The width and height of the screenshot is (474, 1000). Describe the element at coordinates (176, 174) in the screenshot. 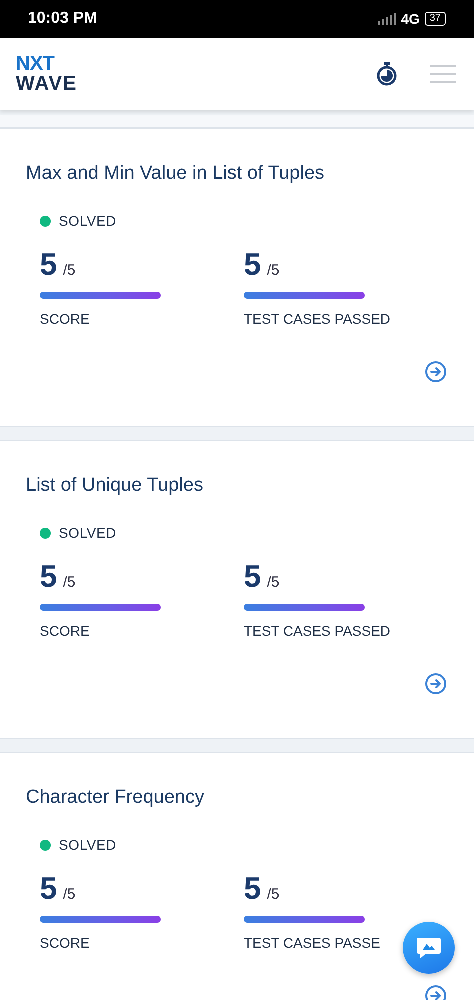

I see `problem-title: Max and Min Value in List of Tuples` at that location.